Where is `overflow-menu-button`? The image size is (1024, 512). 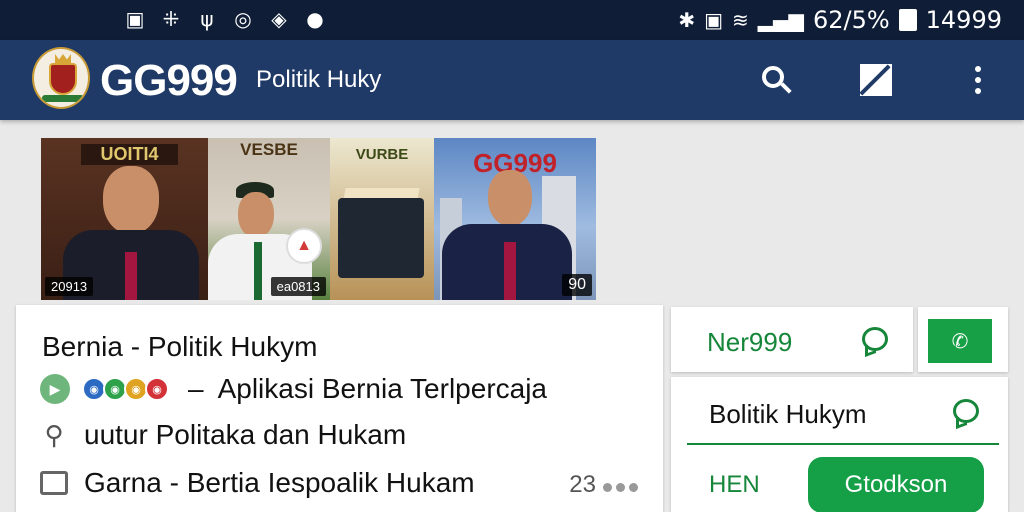
overflow-menu-button is located at coordinates (978, 80).